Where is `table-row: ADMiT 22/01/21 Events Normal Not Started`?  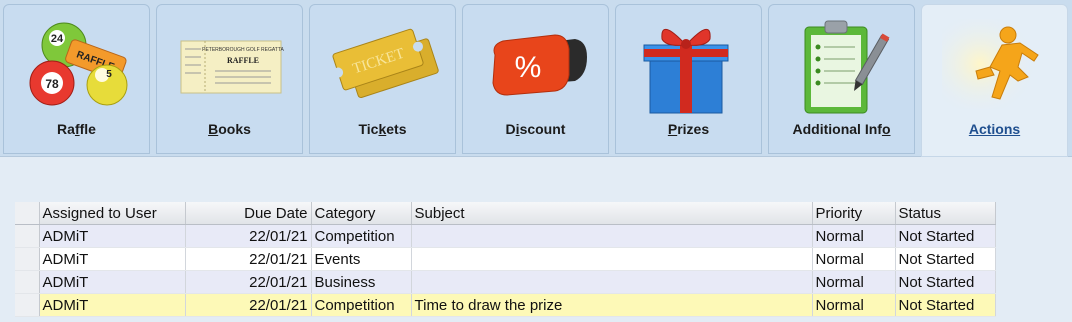
table-row: ADMiT 22/01/21 Events Normal Not Started is located at coordinates (505, 259).